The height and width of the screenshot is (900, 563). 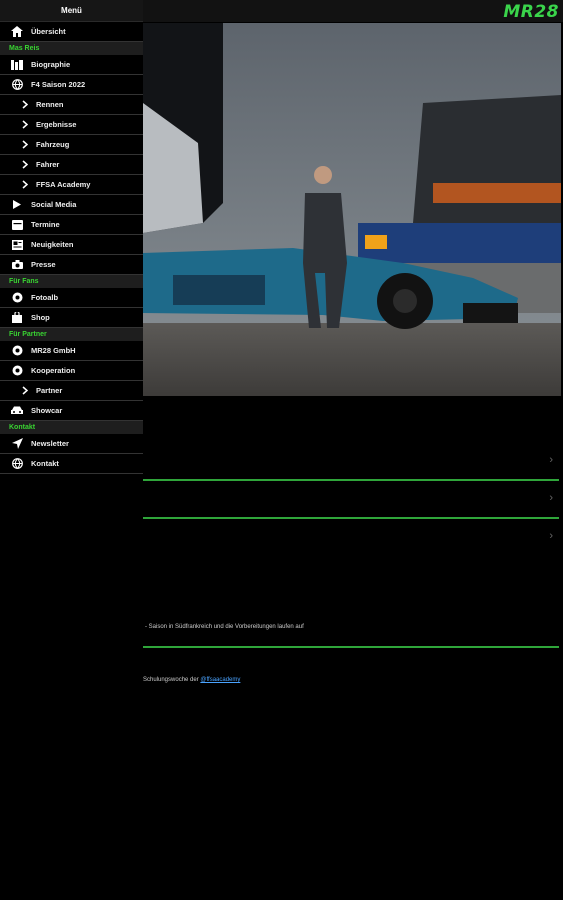 I want to click on menu-item-label: Shop, so click(x=40, y=317).